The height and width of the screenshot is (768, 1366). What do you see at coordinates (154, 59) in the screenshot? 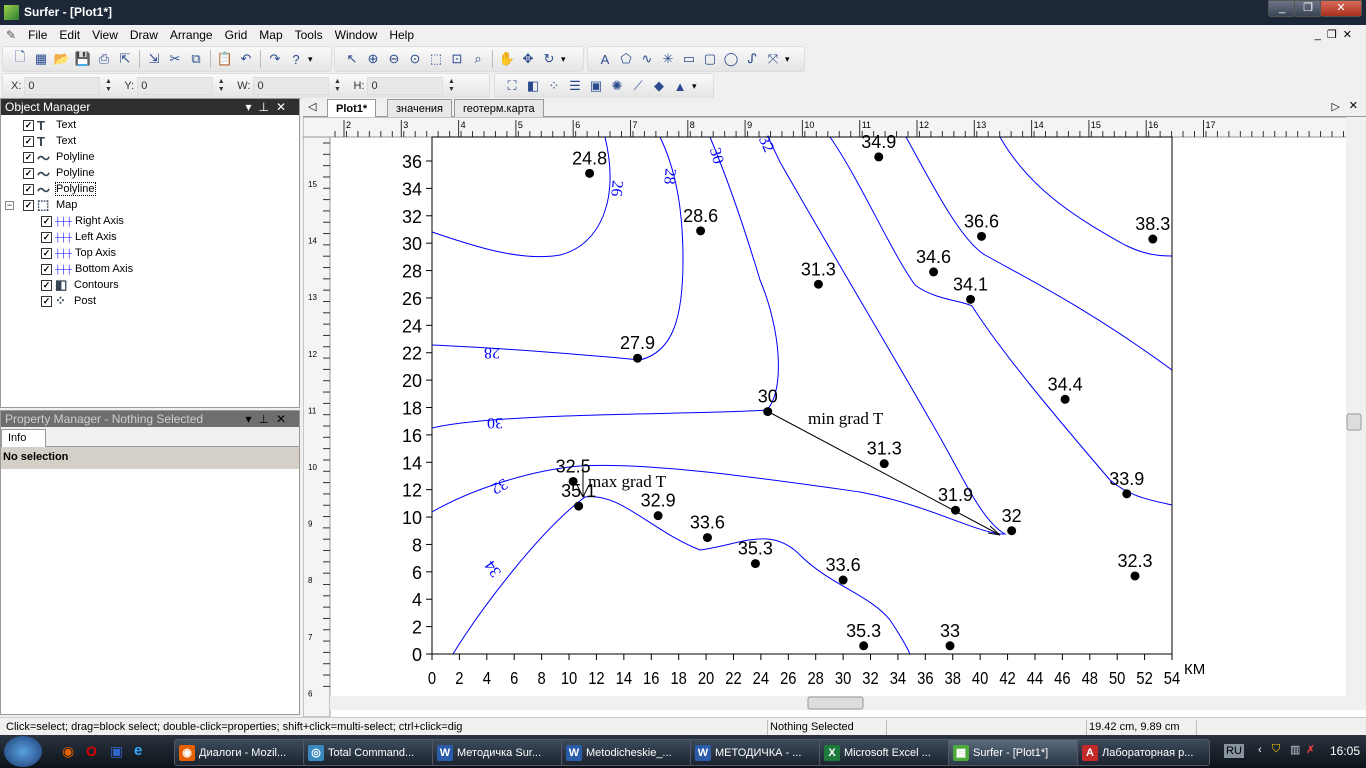
I see `import-icon: ⇲` at bounding box center [154, 59].